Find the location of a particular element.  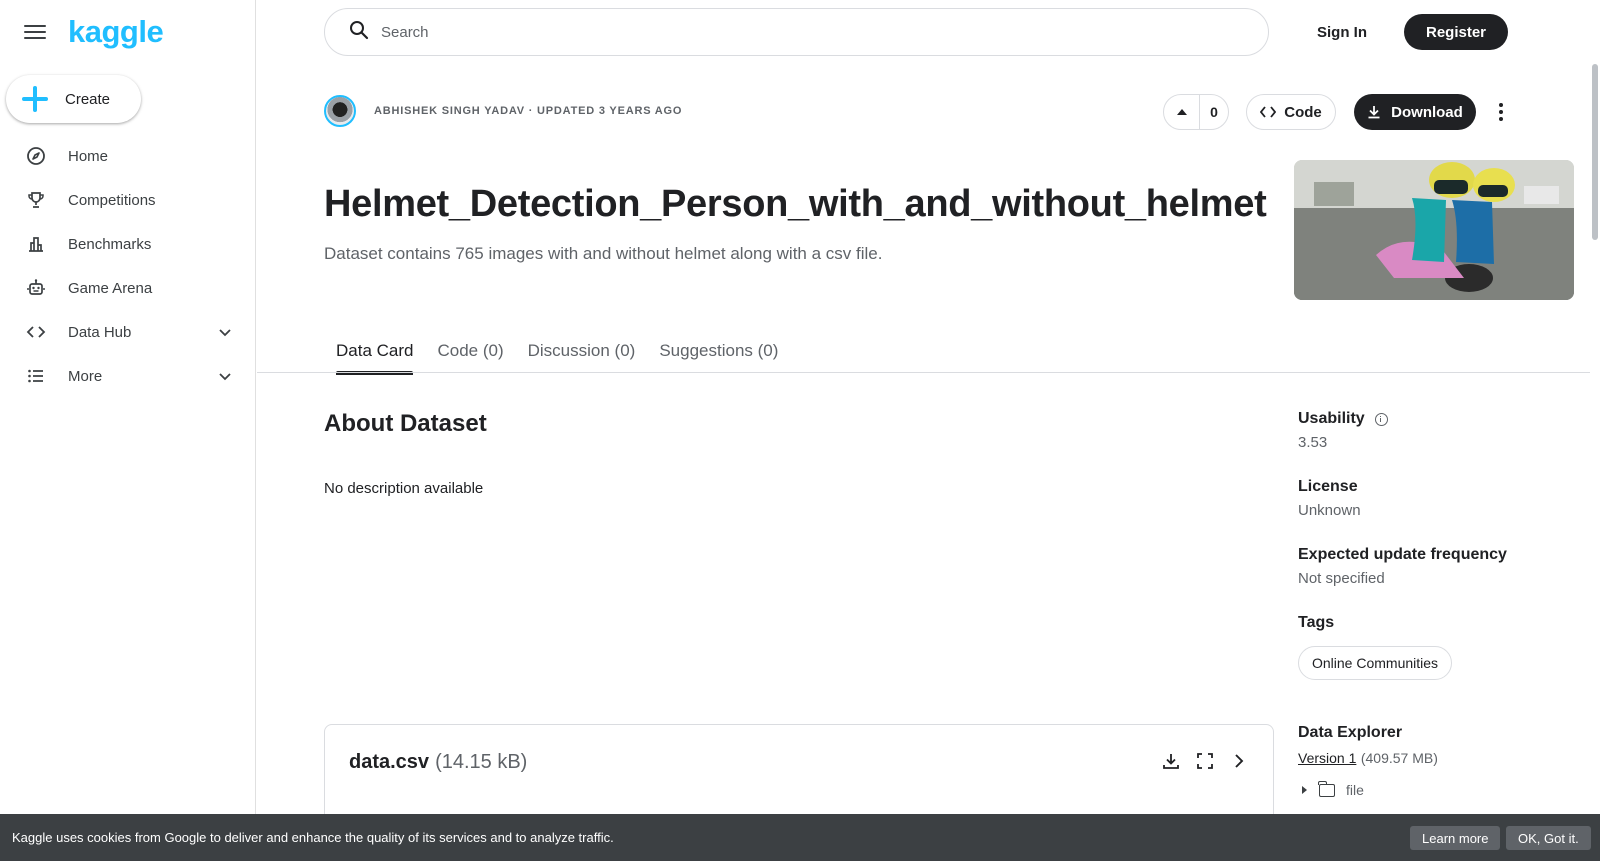

menu-icon is located at coordinates (35, 32).